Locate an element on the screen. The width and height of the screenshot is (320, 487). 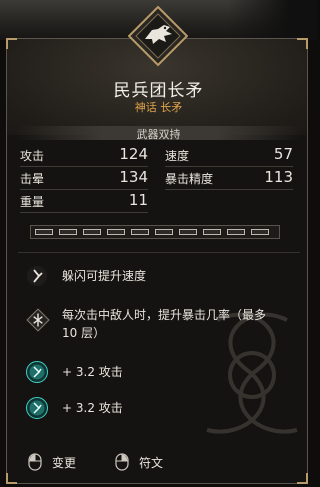
stat-weight: 重量 11 is located at coordinates (84, 202).